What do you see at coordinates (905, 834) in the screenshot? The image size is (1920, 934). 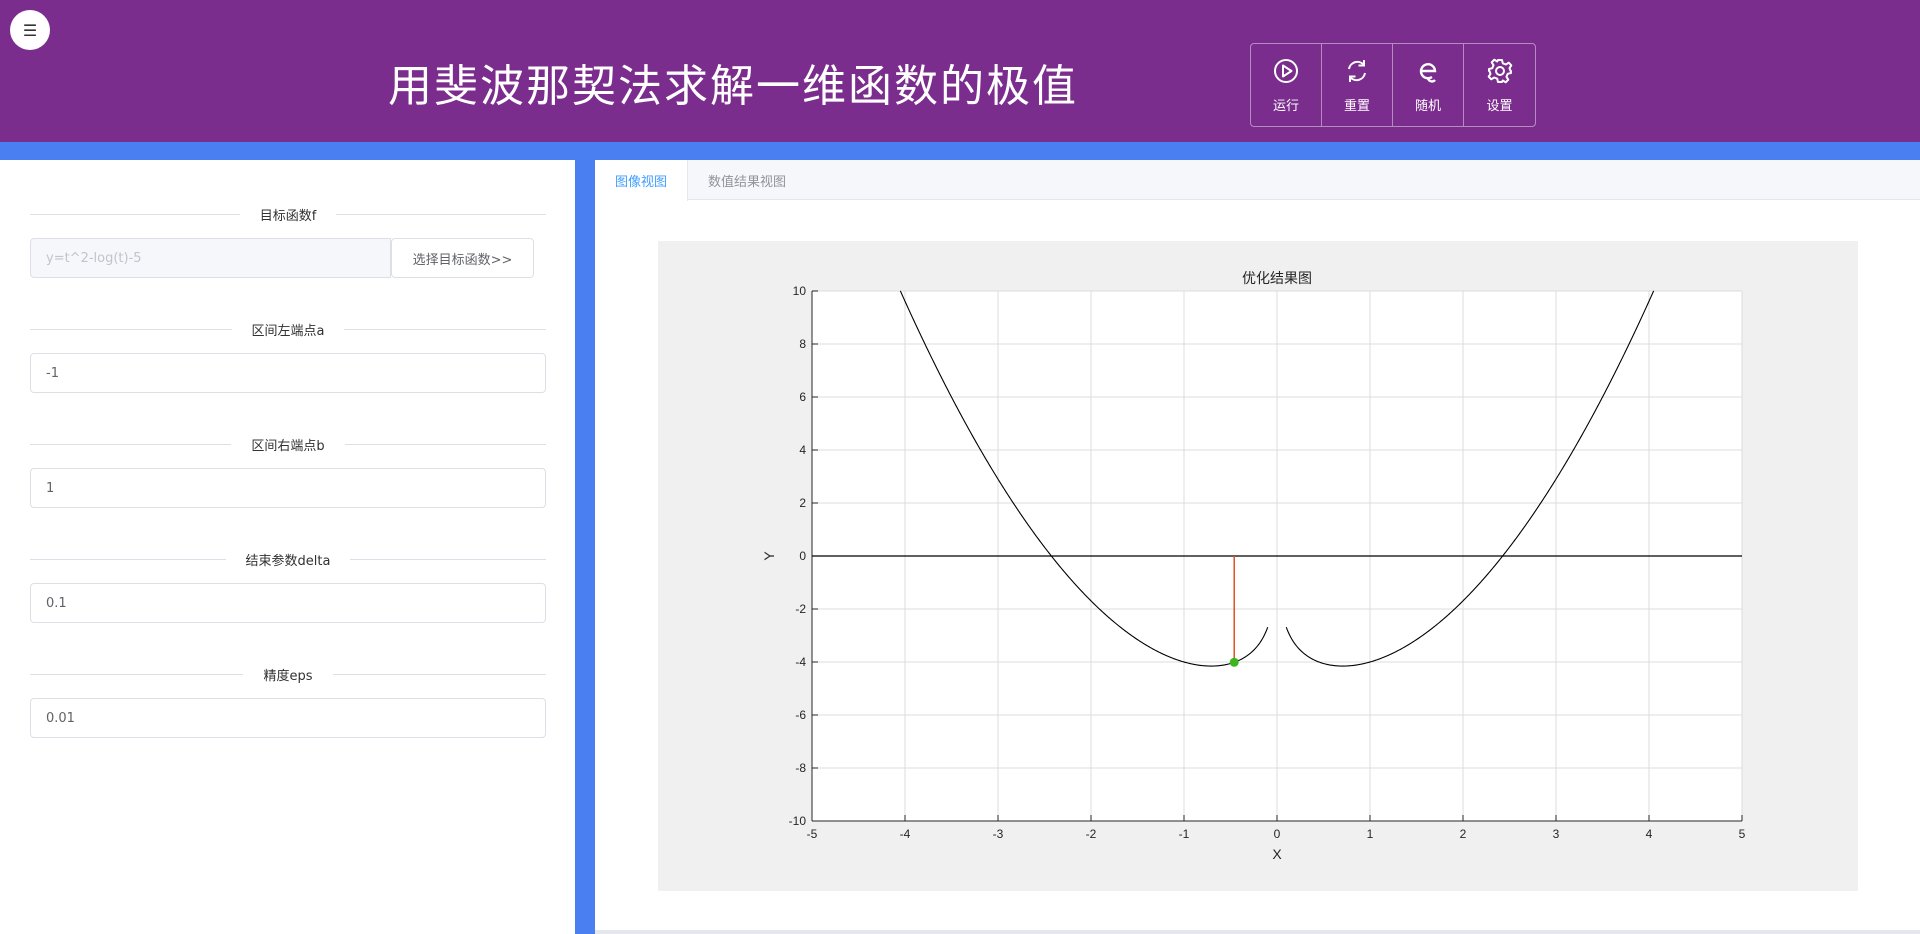 I see `x-tick-label: -4` at bounding box center [905, 834].